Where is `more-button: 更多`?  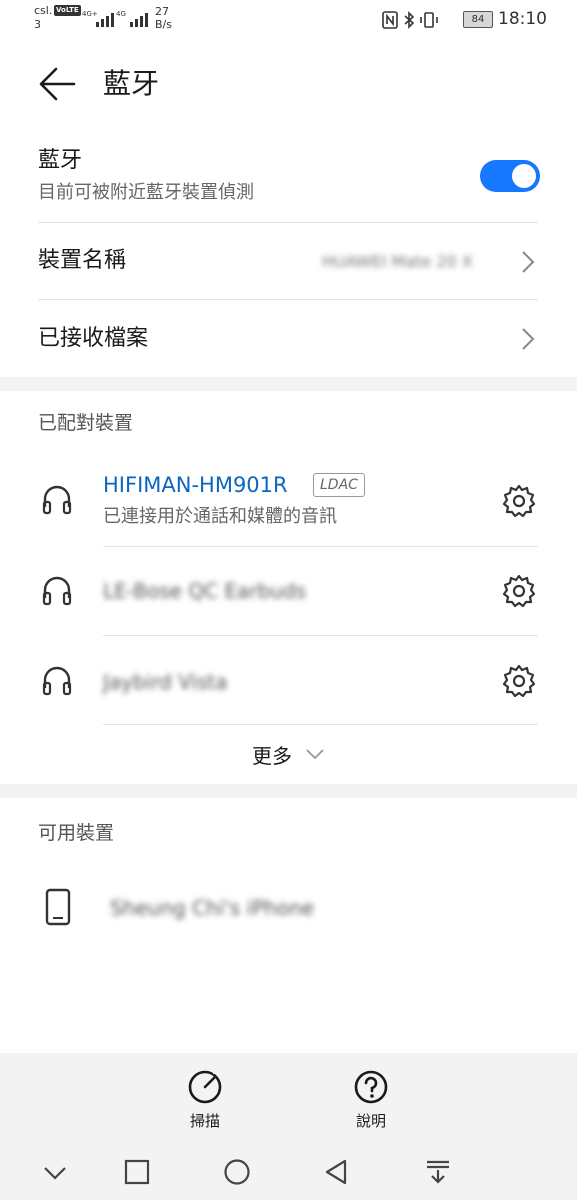
more-button: 更多 is located at coordinates (288, 758).